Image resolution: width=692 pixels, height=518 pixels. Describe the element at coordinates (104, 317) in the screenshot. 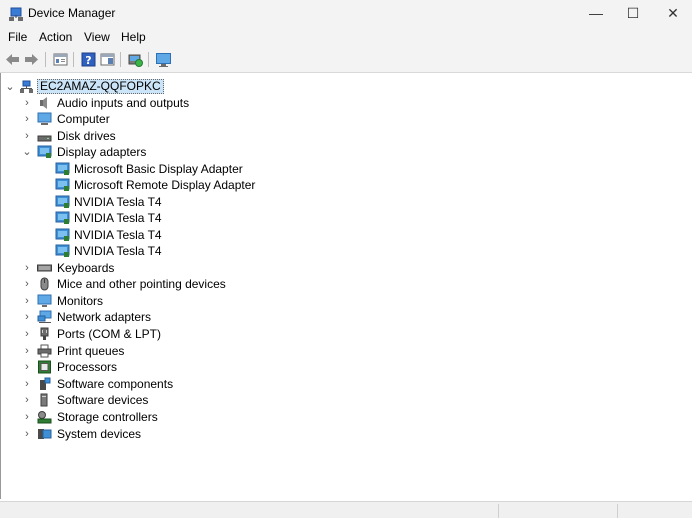

I see `category-label: Network adapters` at that location.